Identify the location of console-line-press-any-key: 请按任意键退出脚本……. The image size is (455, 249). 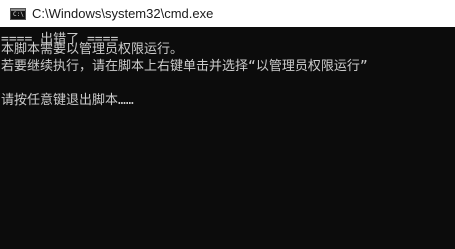
(67, 100).